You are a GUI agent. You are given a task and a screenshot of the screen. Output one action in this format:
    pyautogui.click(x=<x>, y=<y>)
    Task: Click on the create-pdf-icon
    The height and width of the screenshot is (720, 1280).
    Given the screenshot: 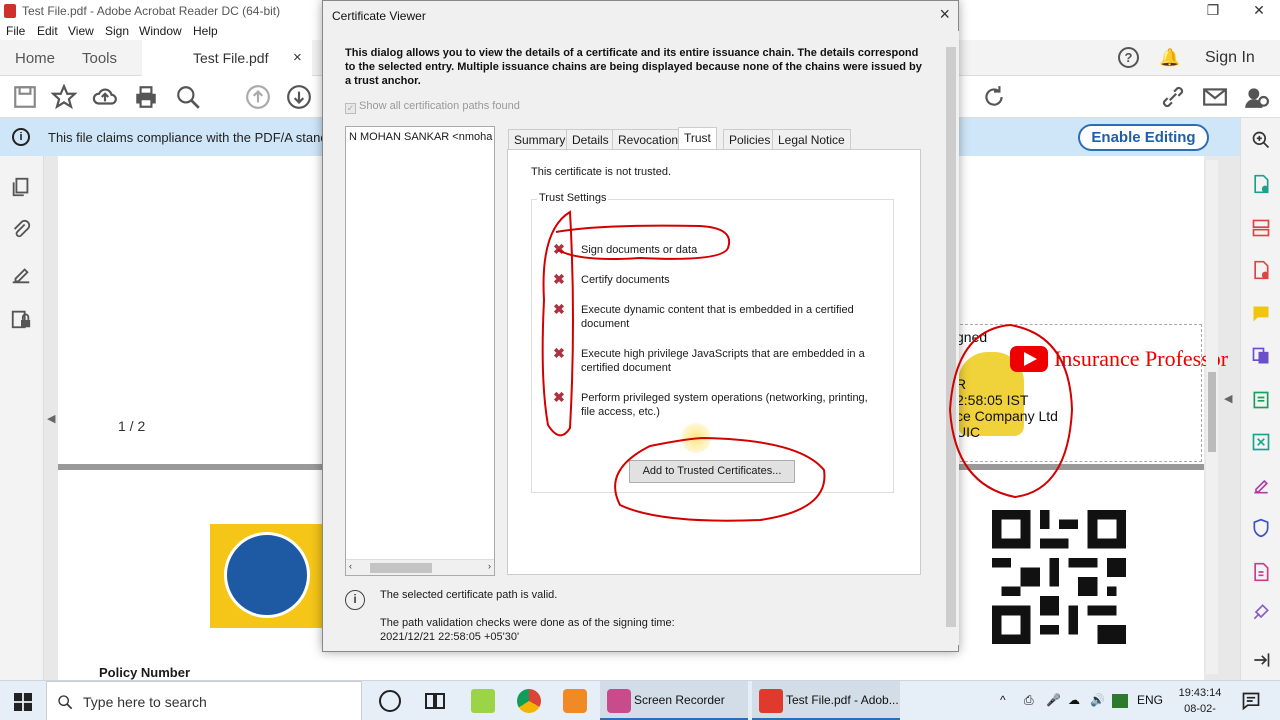 What is the action you would take?
    pyautogui.click(x=1261, y=184)
    